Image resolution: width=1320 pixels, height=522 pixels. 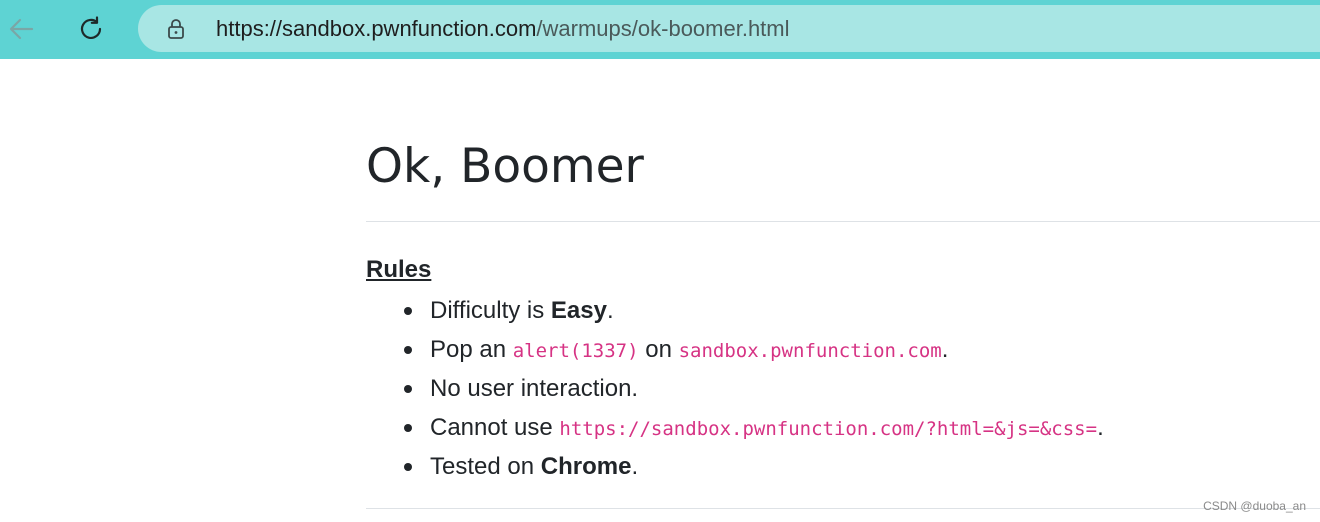 What do you see at coordinates (471, 349) in the screenshot?
I see `rule-text: Pop an` at bounding box center [471, 349].